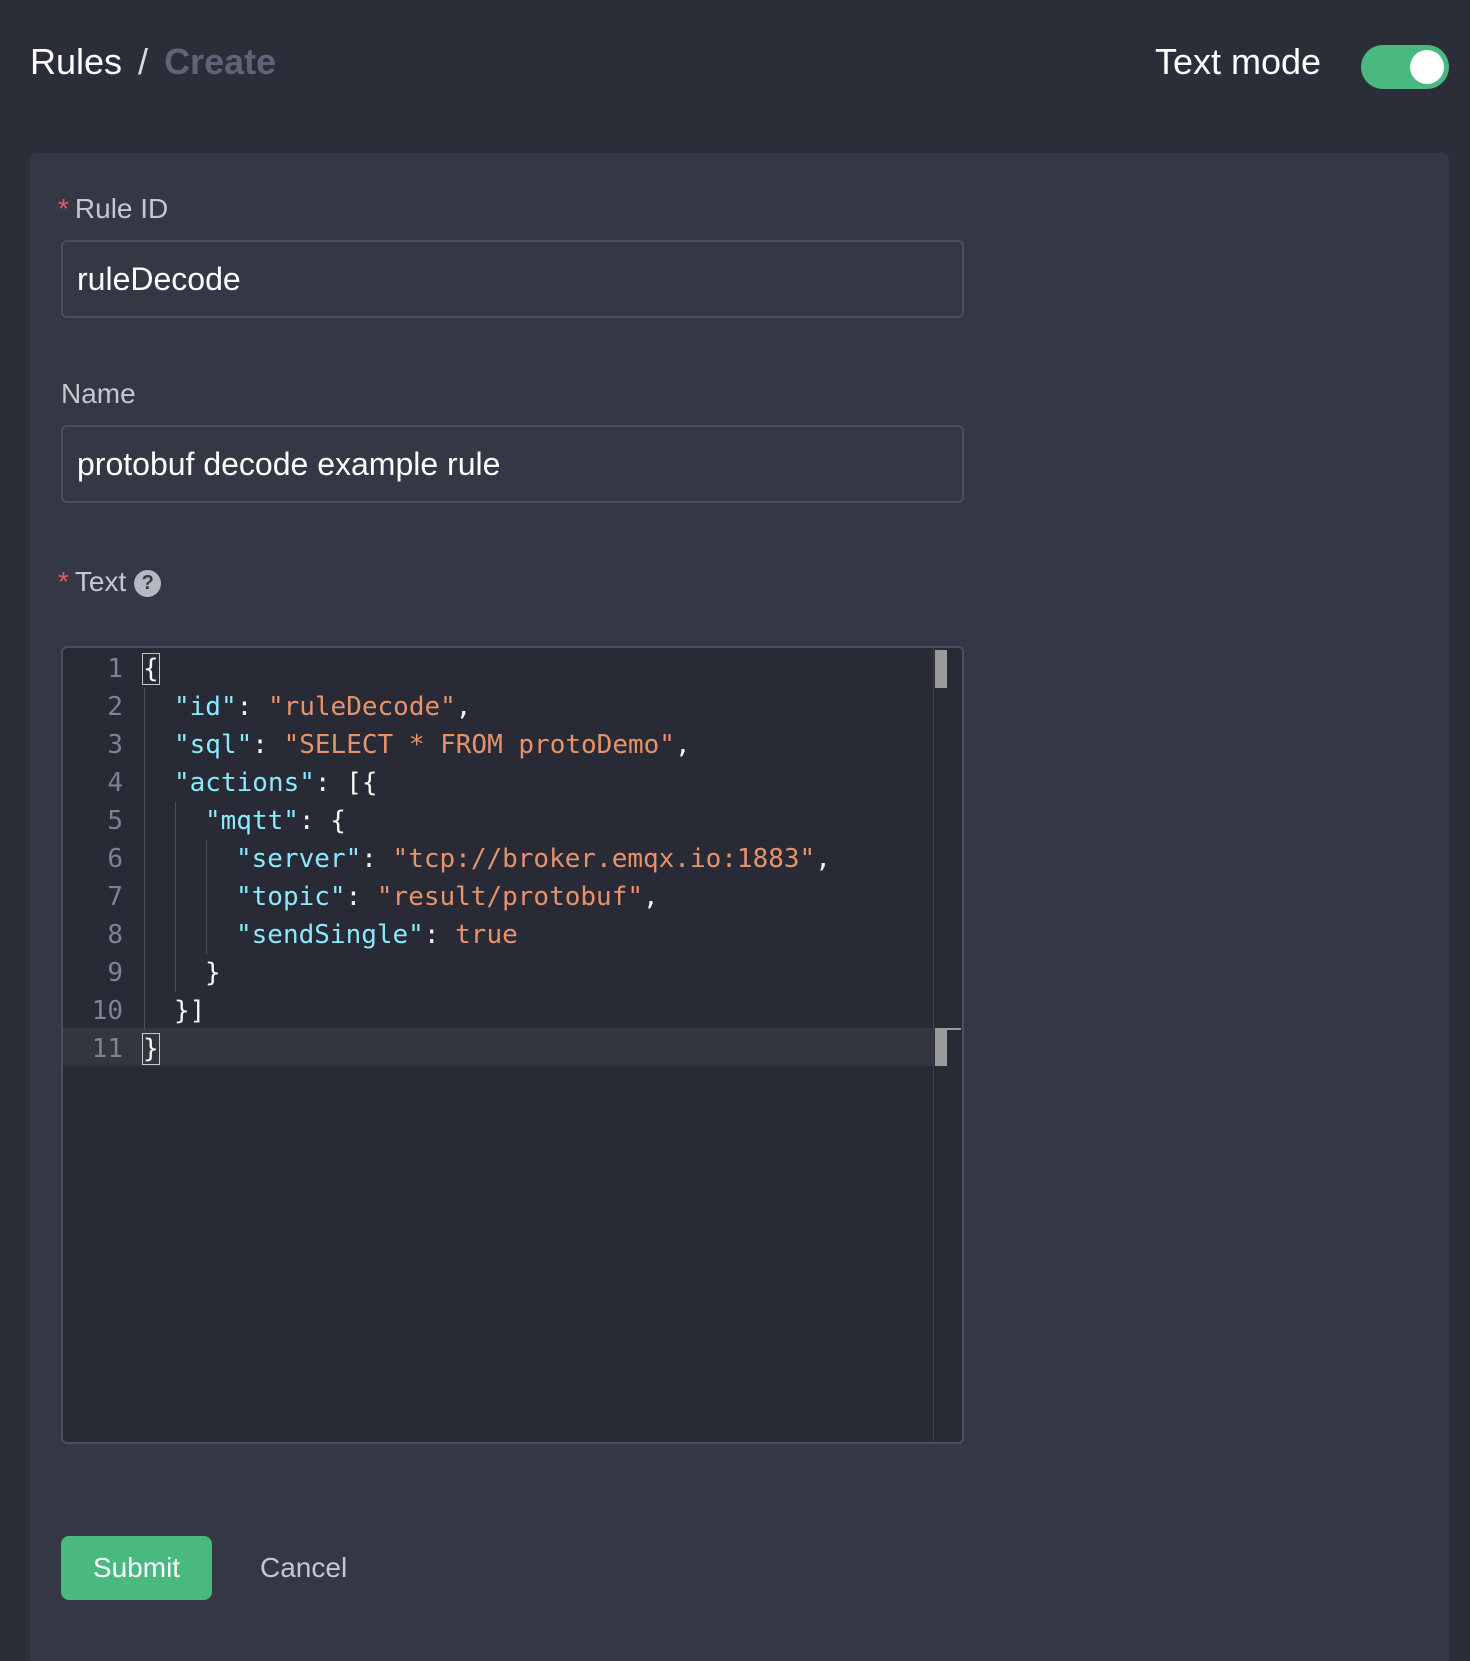  Describe the element at coordinates (303, 1568) in the screenshot. I see `cancel-button: Cancel` at that location.